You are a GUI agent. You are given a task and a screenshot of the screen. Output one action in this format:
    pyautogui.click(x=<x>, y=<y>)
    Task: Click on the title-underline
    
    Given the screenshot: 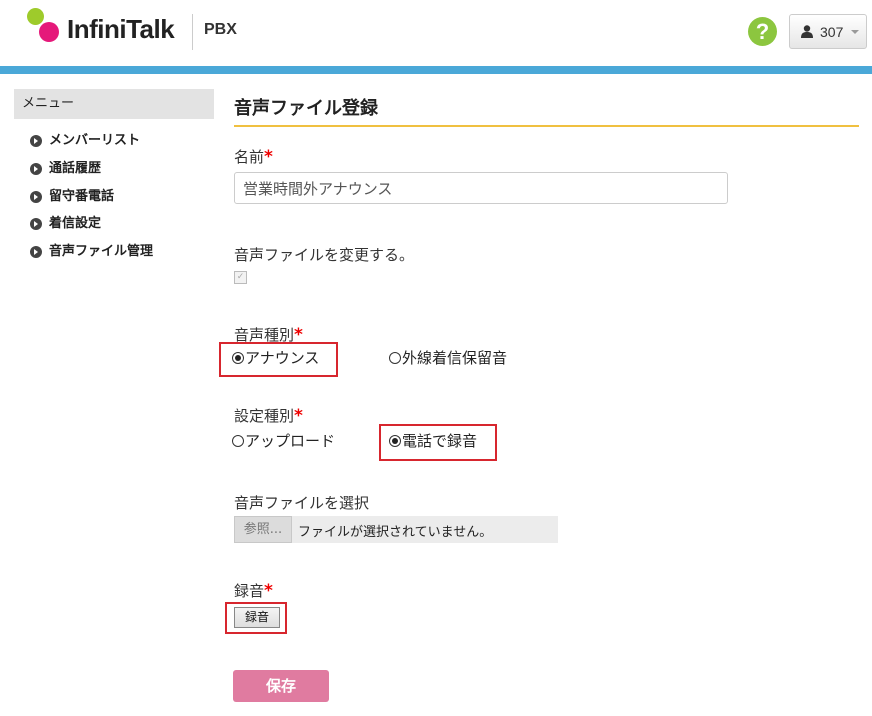 What is the action you would take?
    pyautogui.click(x=546, y=126)
    